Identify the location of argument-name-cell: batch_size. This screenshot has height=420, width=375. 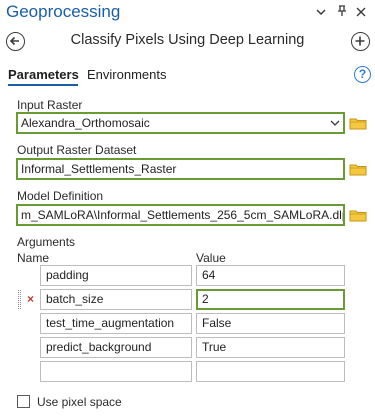
(116, 299).